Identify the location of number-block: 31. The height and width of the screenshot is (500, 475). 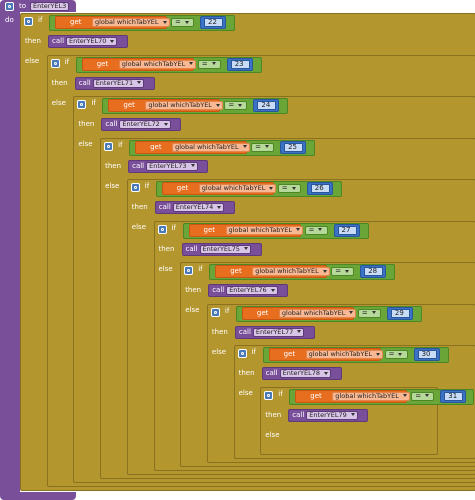
(453, 396).